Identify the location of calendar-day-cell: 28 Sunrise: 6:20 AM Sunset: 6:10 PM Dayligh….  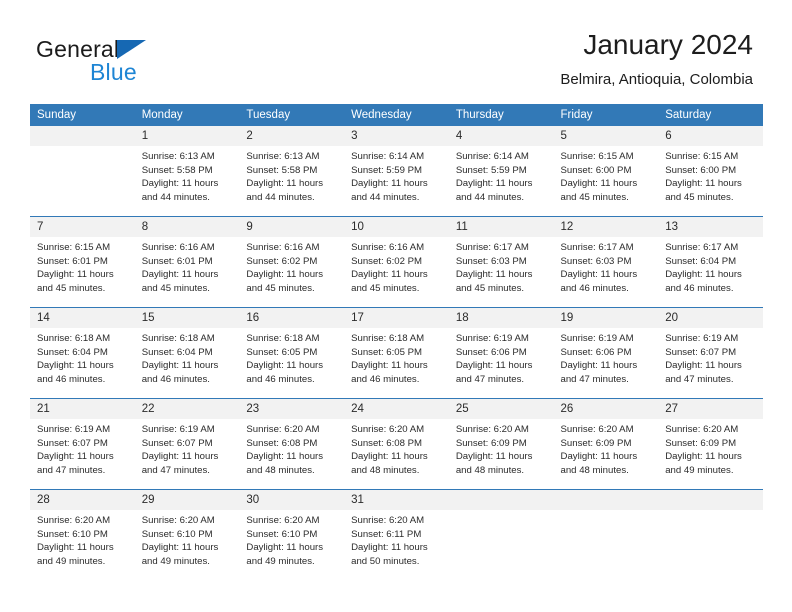
(82, 534).